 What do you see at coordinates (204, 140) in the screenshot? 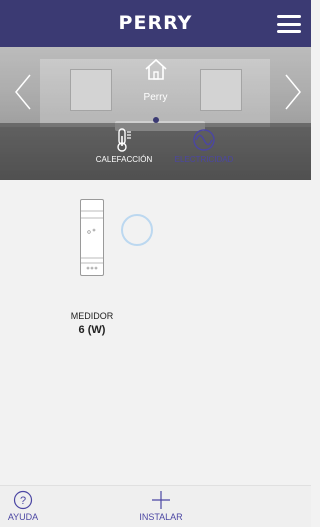
I see `electricity-wave-icon` at bounding box center [204, 140].